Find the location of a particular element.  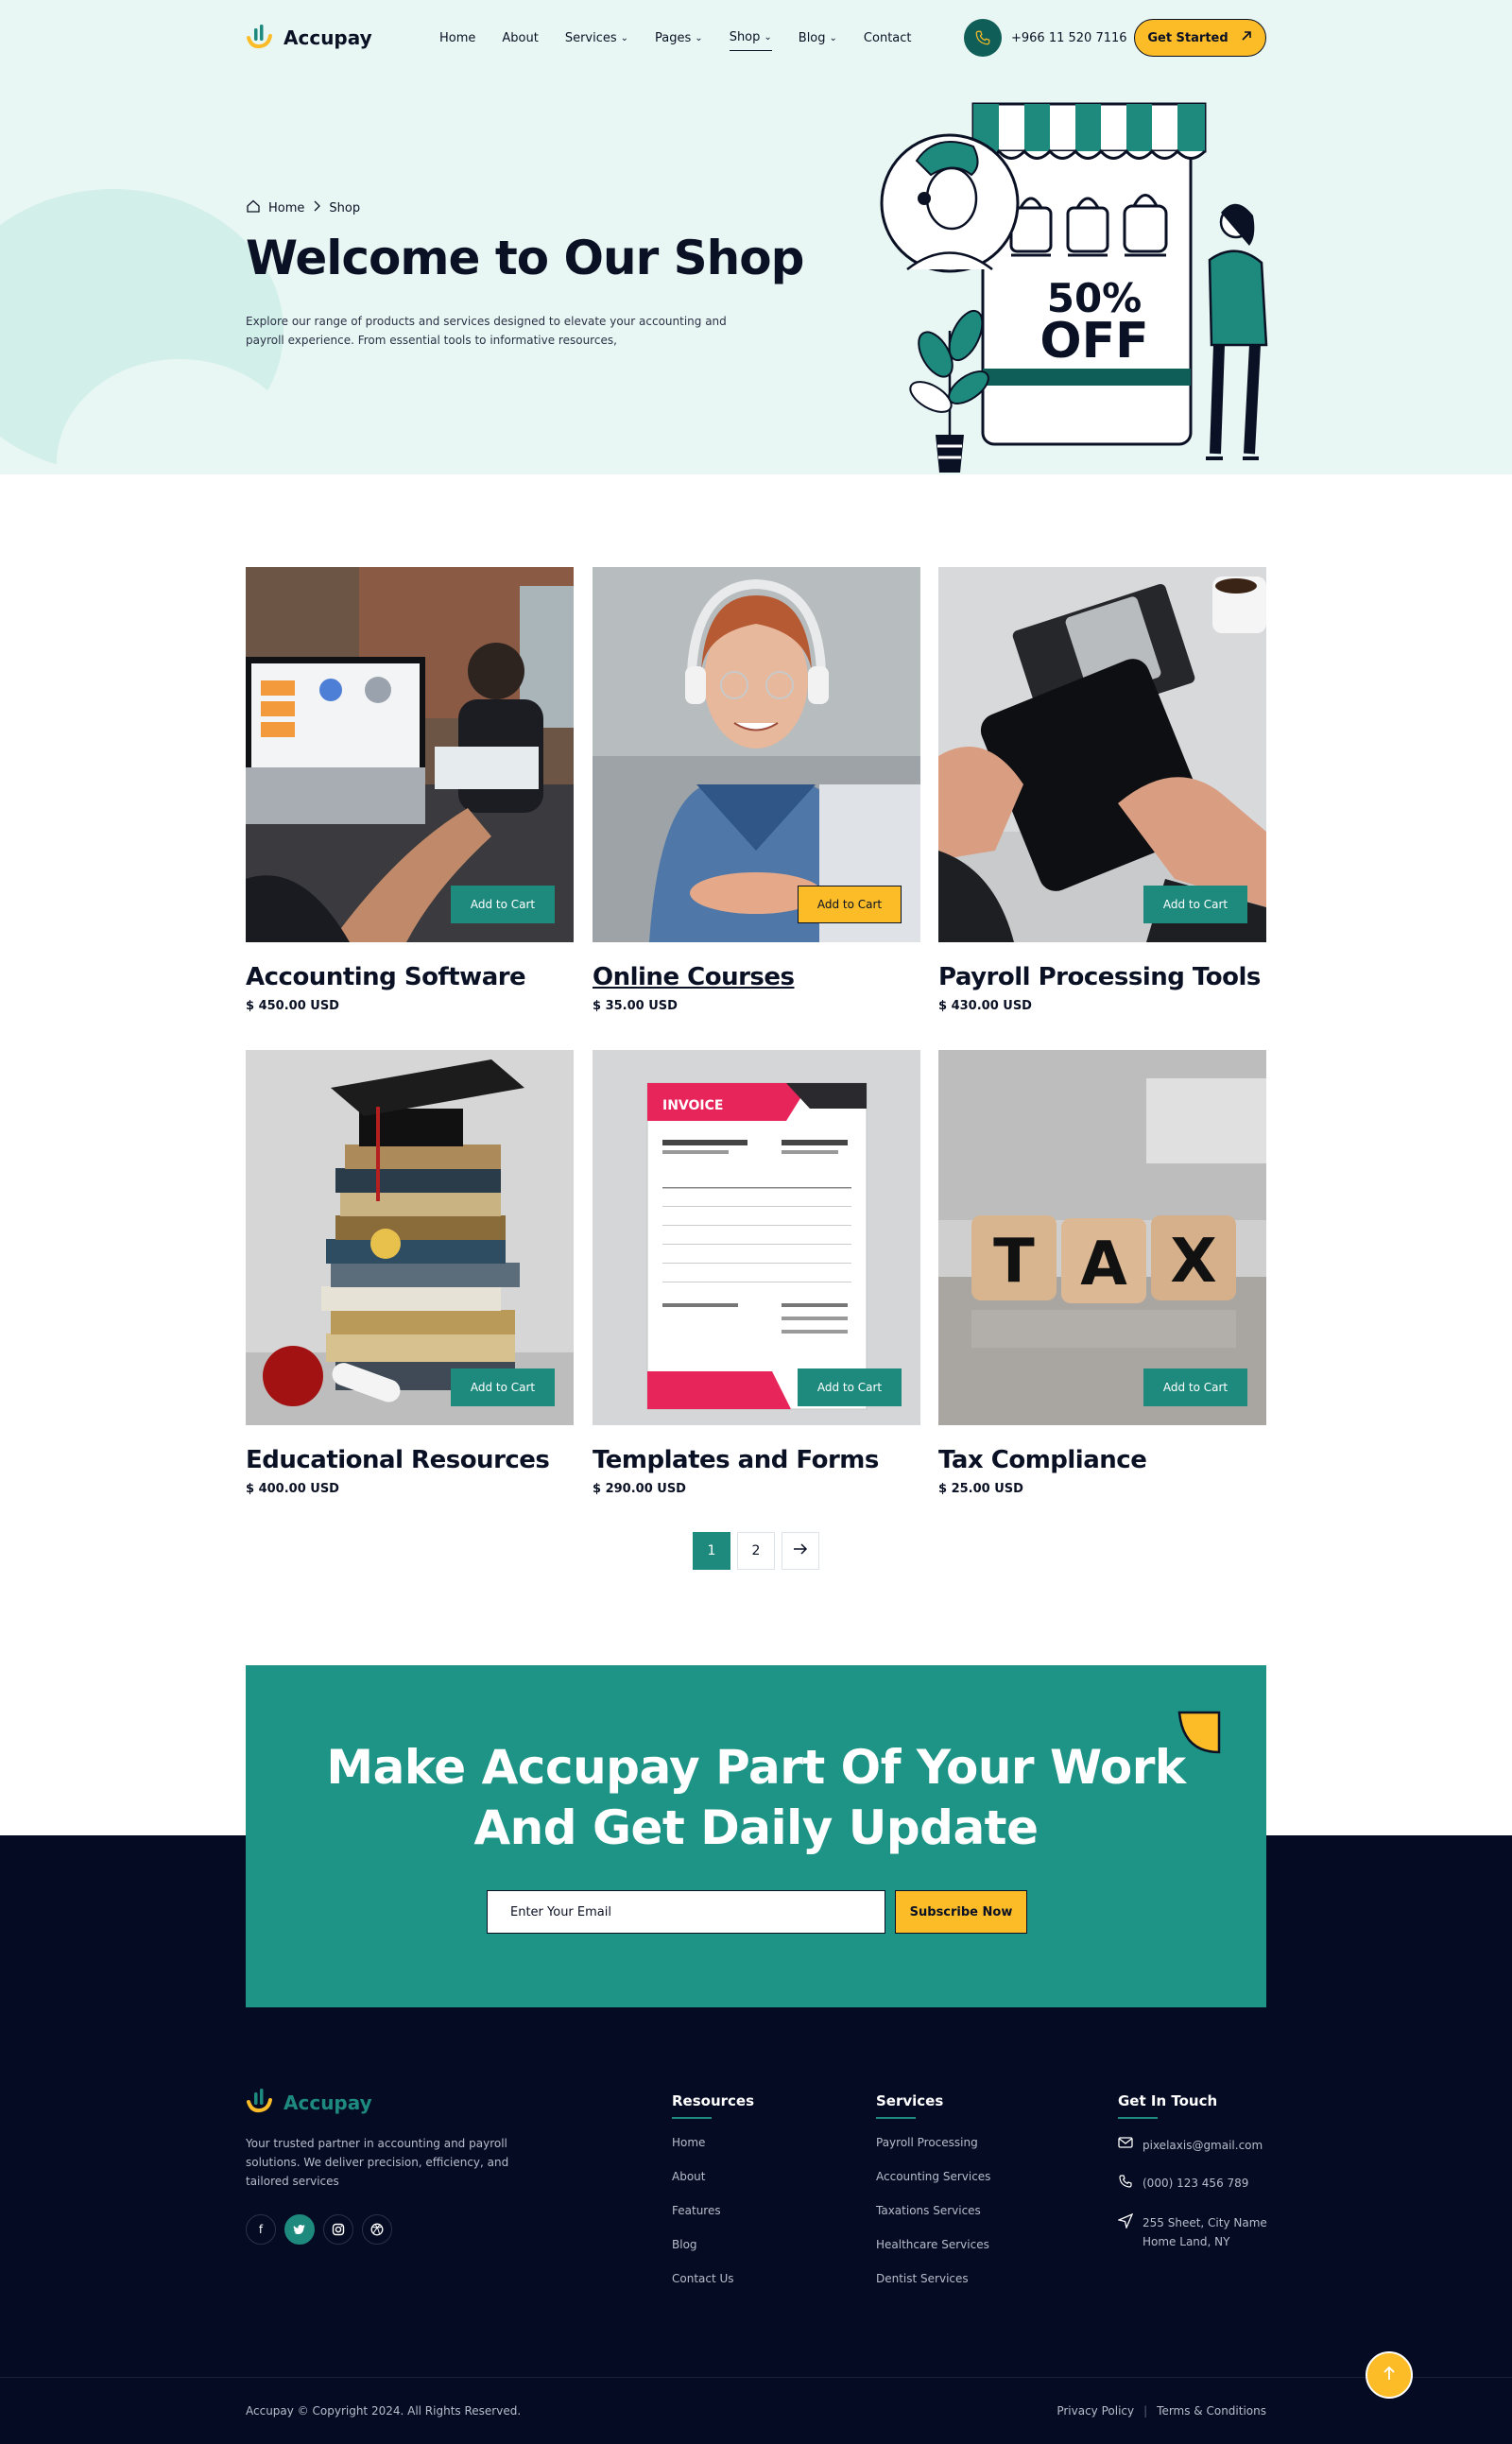

get-started-button: Get Started is located at coordinates (1200, 38).